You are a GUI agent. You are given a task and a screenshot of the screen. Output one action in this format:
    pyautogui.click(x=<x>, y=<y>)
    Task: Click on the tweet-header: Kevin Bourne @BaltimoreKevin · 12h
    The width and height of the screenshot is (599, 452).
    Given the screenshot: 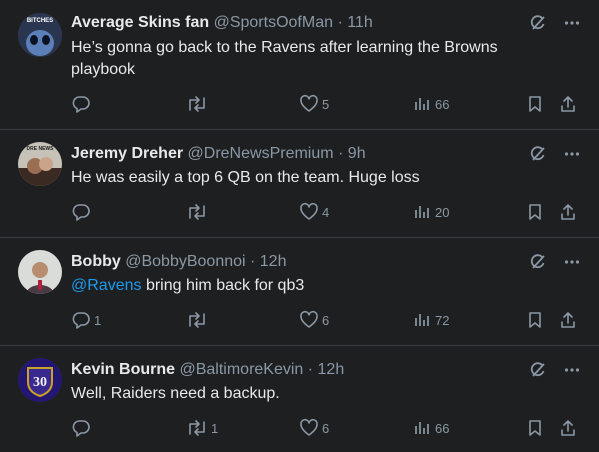 What is the action you would take?
    pyautogui.click(x=305, y=370)
    